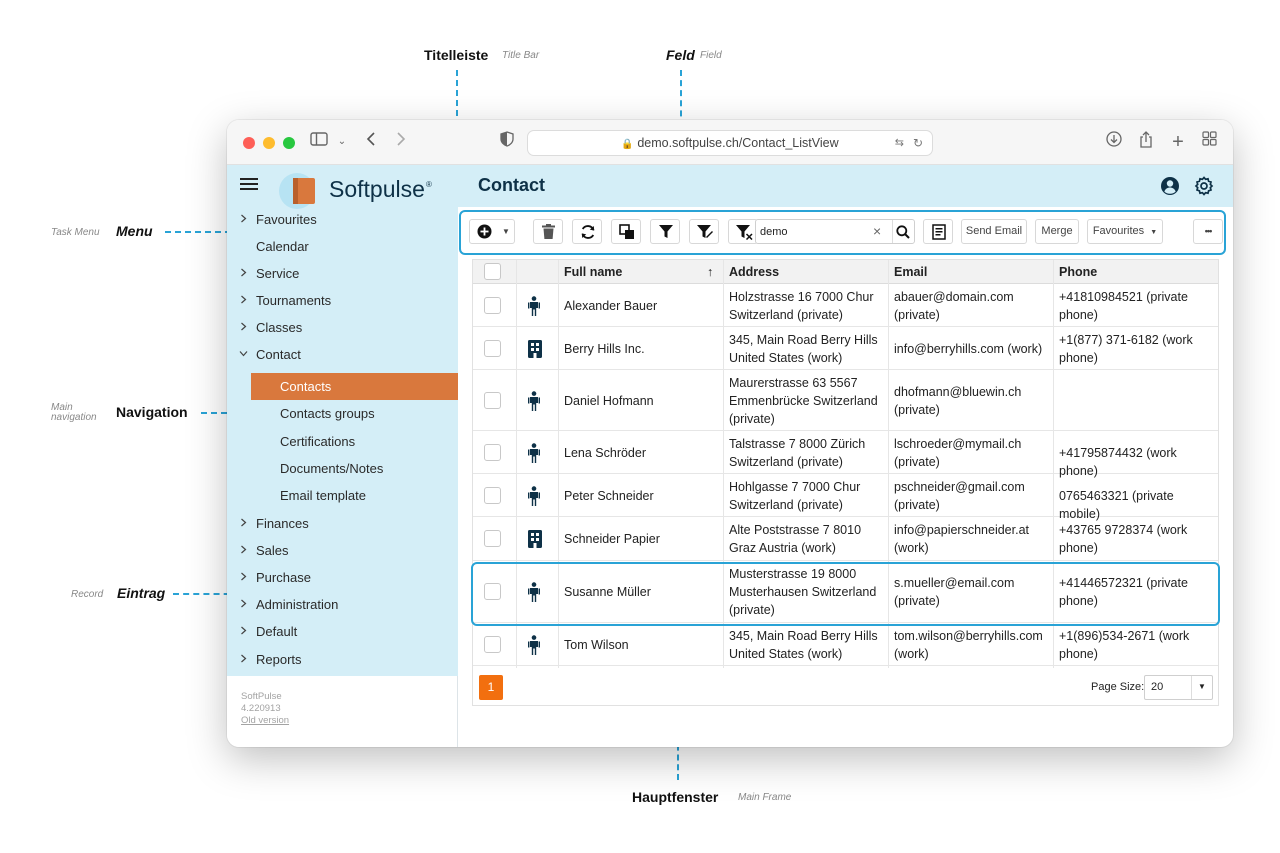  Describe the element at coordinates (593, 272) in the screenshot. I see `column-header-full-name: Full name` at that location.